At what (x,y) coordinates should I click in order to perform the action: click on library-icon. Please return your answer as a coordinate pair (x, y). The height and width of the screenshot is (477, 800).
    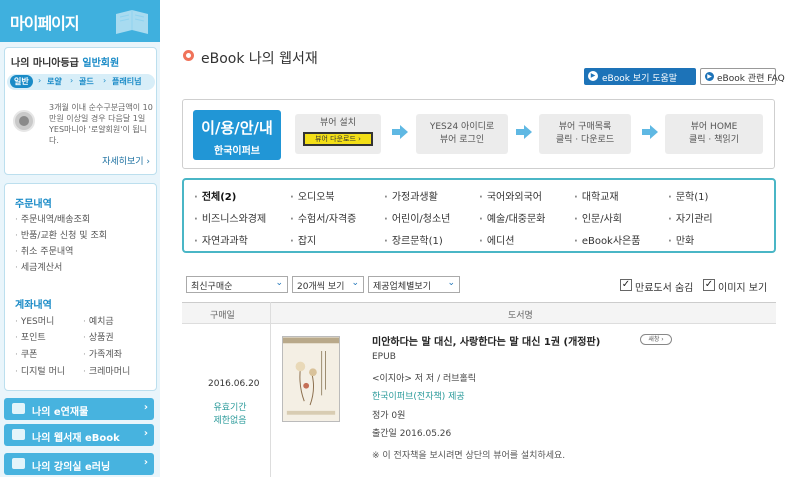
    Looking at the image, I should click on (18, 434).